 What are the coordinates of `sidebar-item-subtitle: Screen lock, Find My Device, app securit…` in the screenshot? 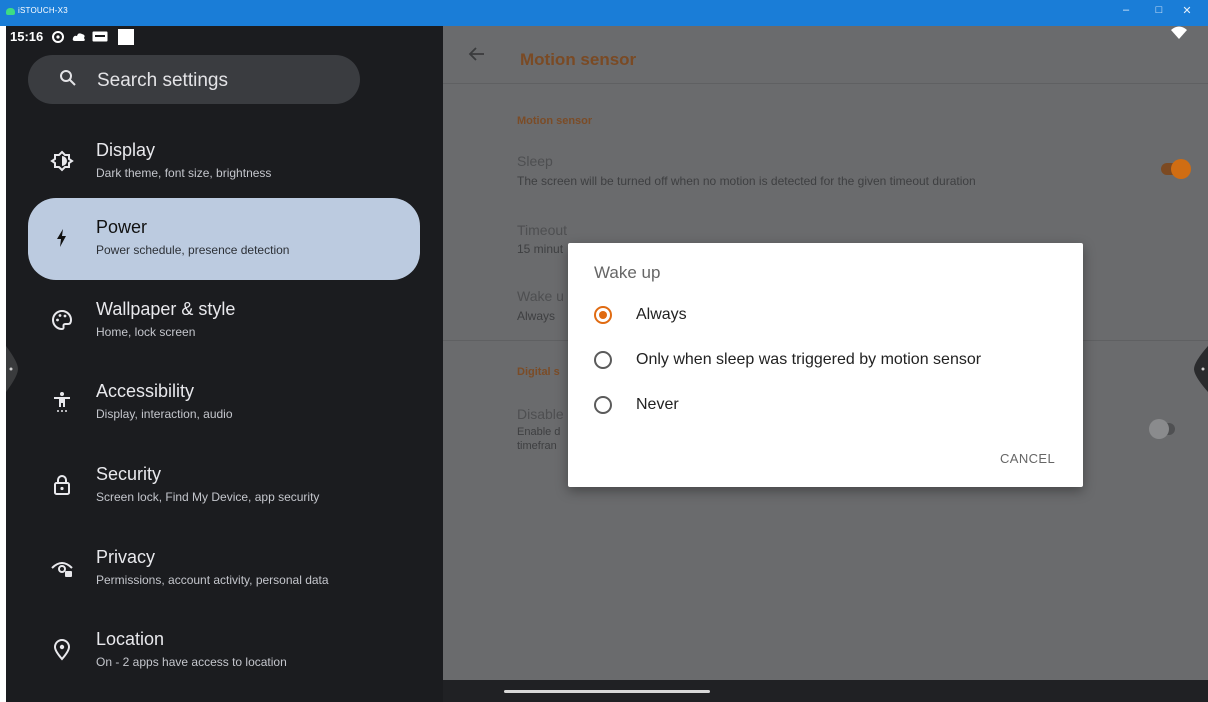 It's located at (208, 497).